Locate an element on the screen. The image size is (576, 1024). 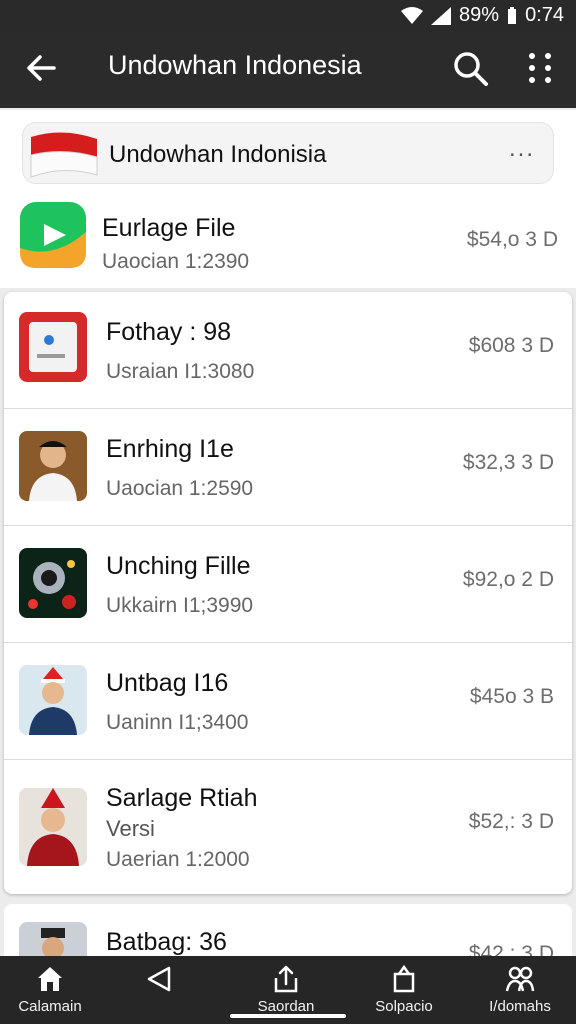
status-bar: 89% 0:74 is located at coordinates (288, 15).